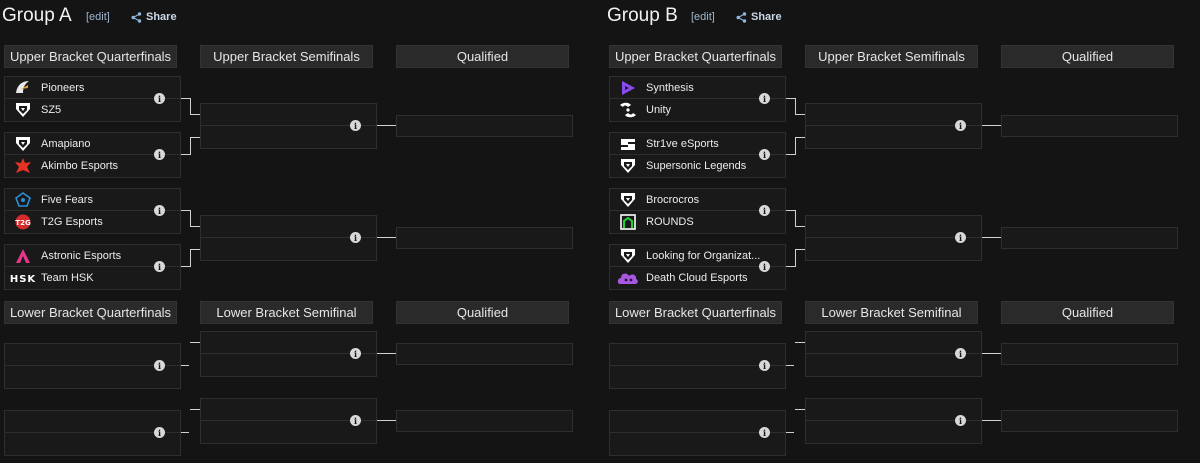 Image resolution: width=1200 pixels, height=463 pixels. I want to click on upper-round-header: Qualified, so click(482, 56).